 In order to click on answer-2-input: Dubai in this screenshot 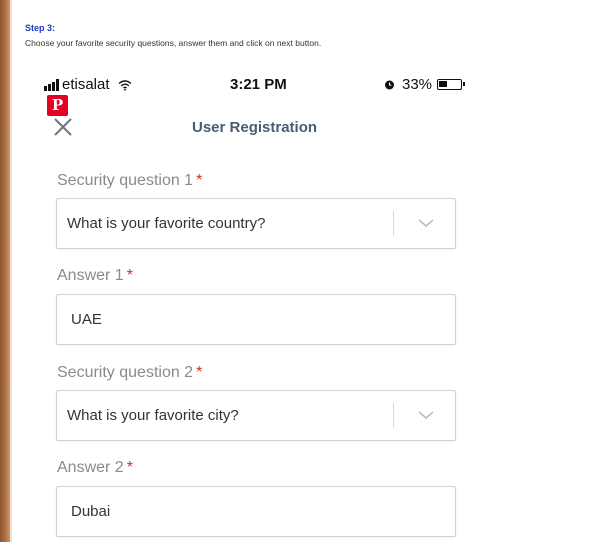, I will do `click(256, 511)`.